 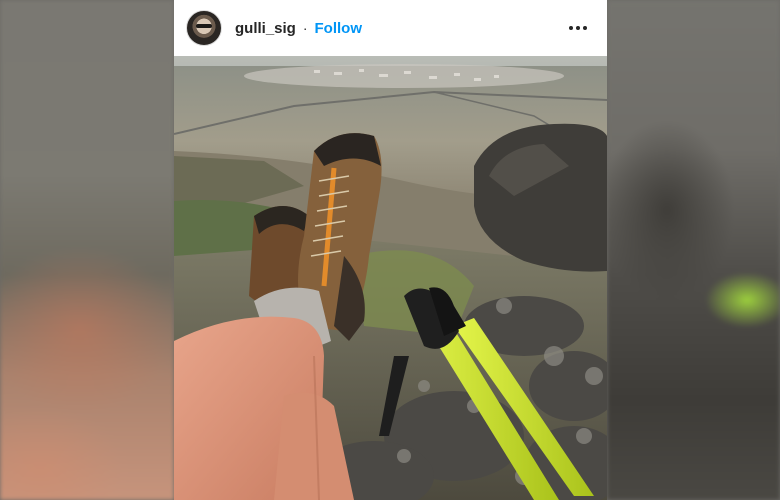 What do you see at coordinates (204, 28) in the screenshot?
I see `profile-avatar-icon` at bounding box center [204, 28].